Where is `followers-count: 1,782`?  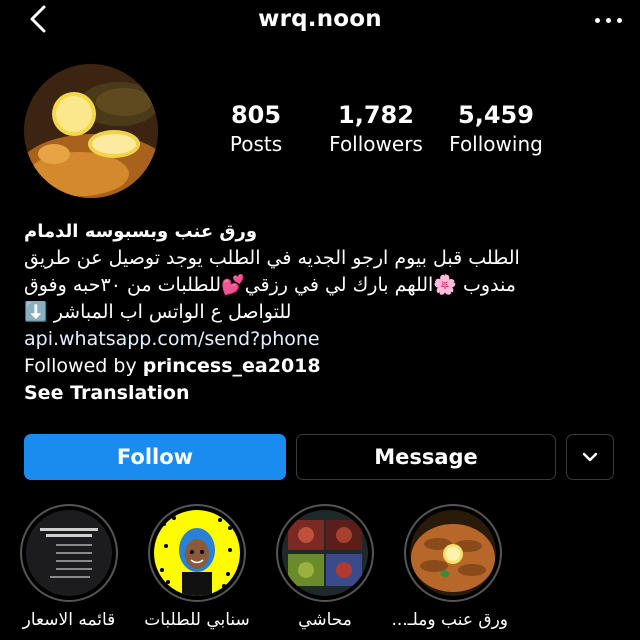
followers-count: 1,782 is located at coordinates (376, 115).